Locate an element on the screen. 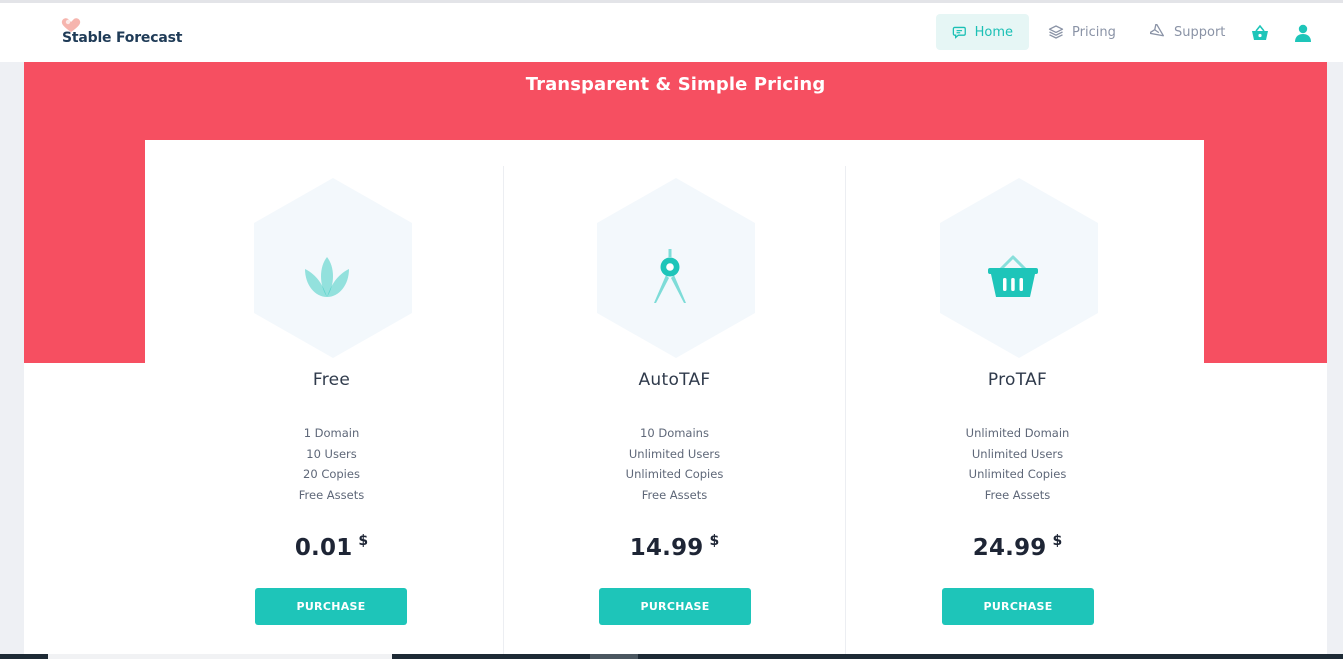 The height and width of the screenshot is (659, 1343). brand-logo: Stable Forecast is located at coordinates (128, 33).